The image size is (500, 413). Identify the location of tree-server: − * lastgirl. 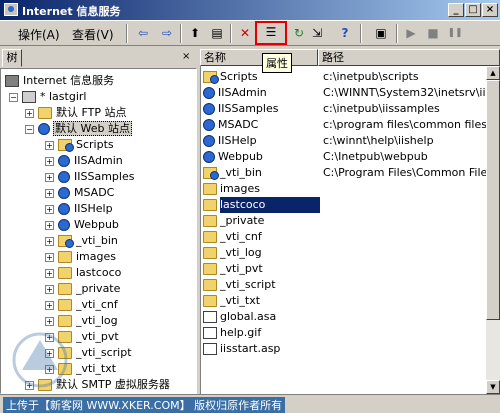
(48, 97).